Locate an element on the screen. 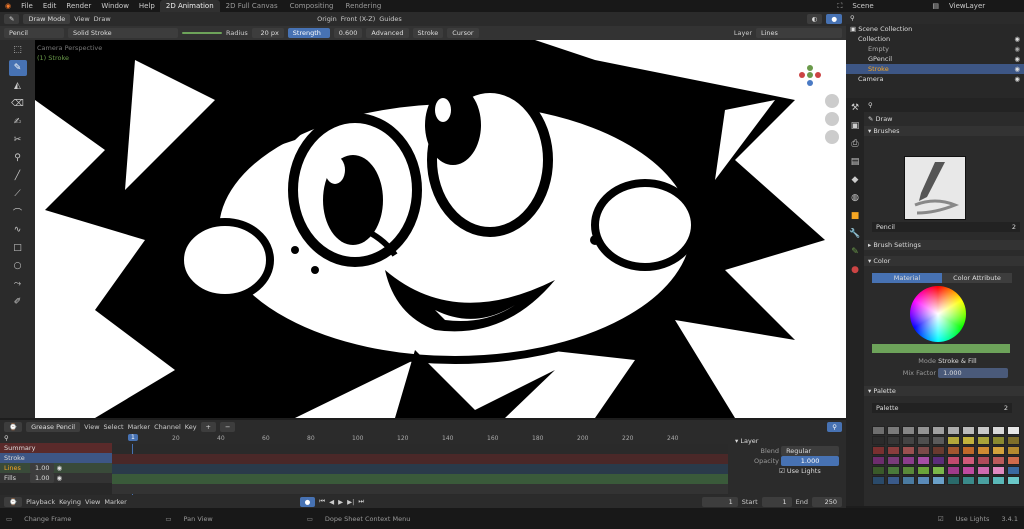 The height and width of the screenshot is (529, 1024). strength-label: Strength is located at coordinates (308, 33).